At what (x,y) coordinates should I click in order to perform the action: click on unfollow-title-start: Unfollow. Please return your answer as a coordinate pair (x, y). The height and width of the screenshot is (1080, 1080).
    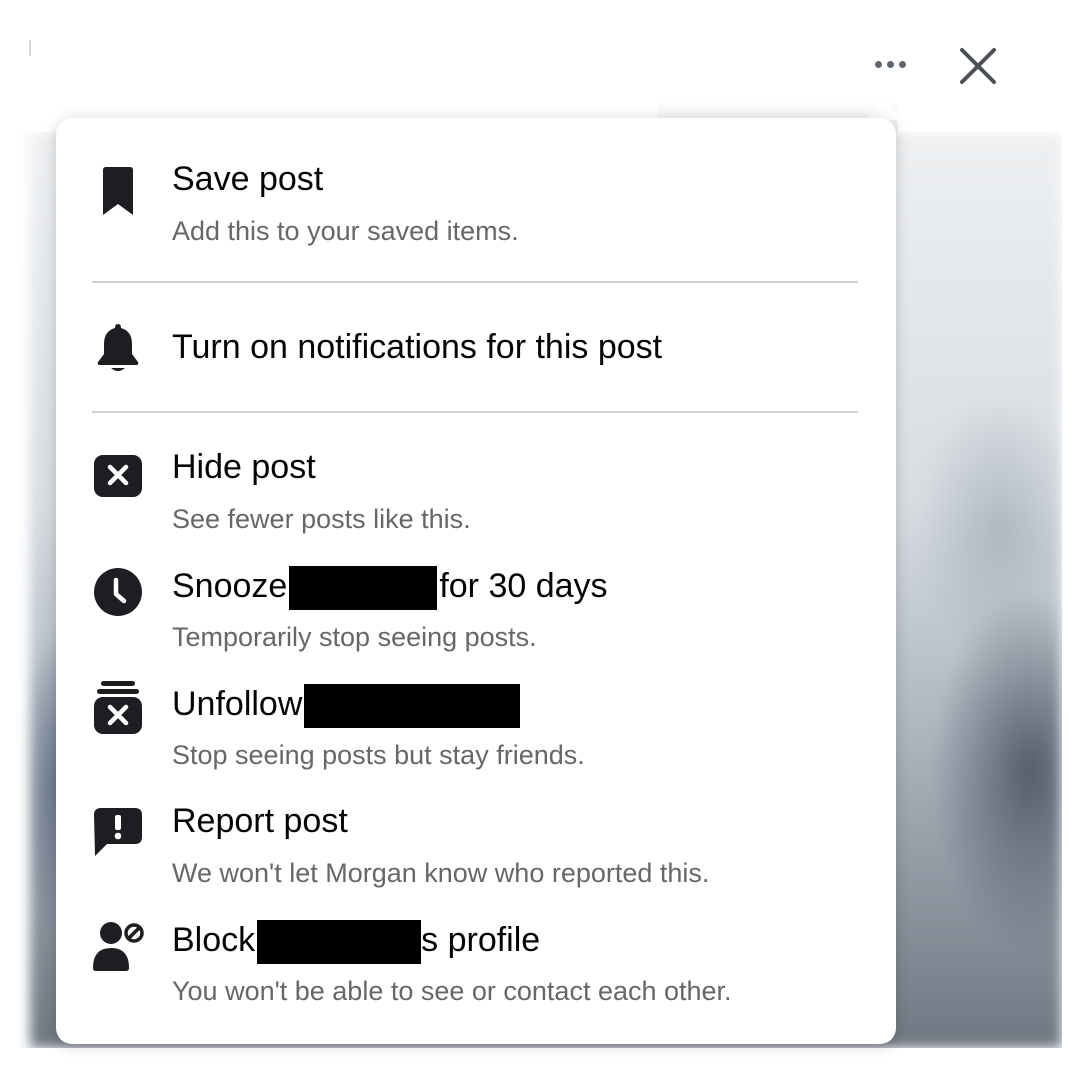
    Looking at the image, I should click on (237, 703).